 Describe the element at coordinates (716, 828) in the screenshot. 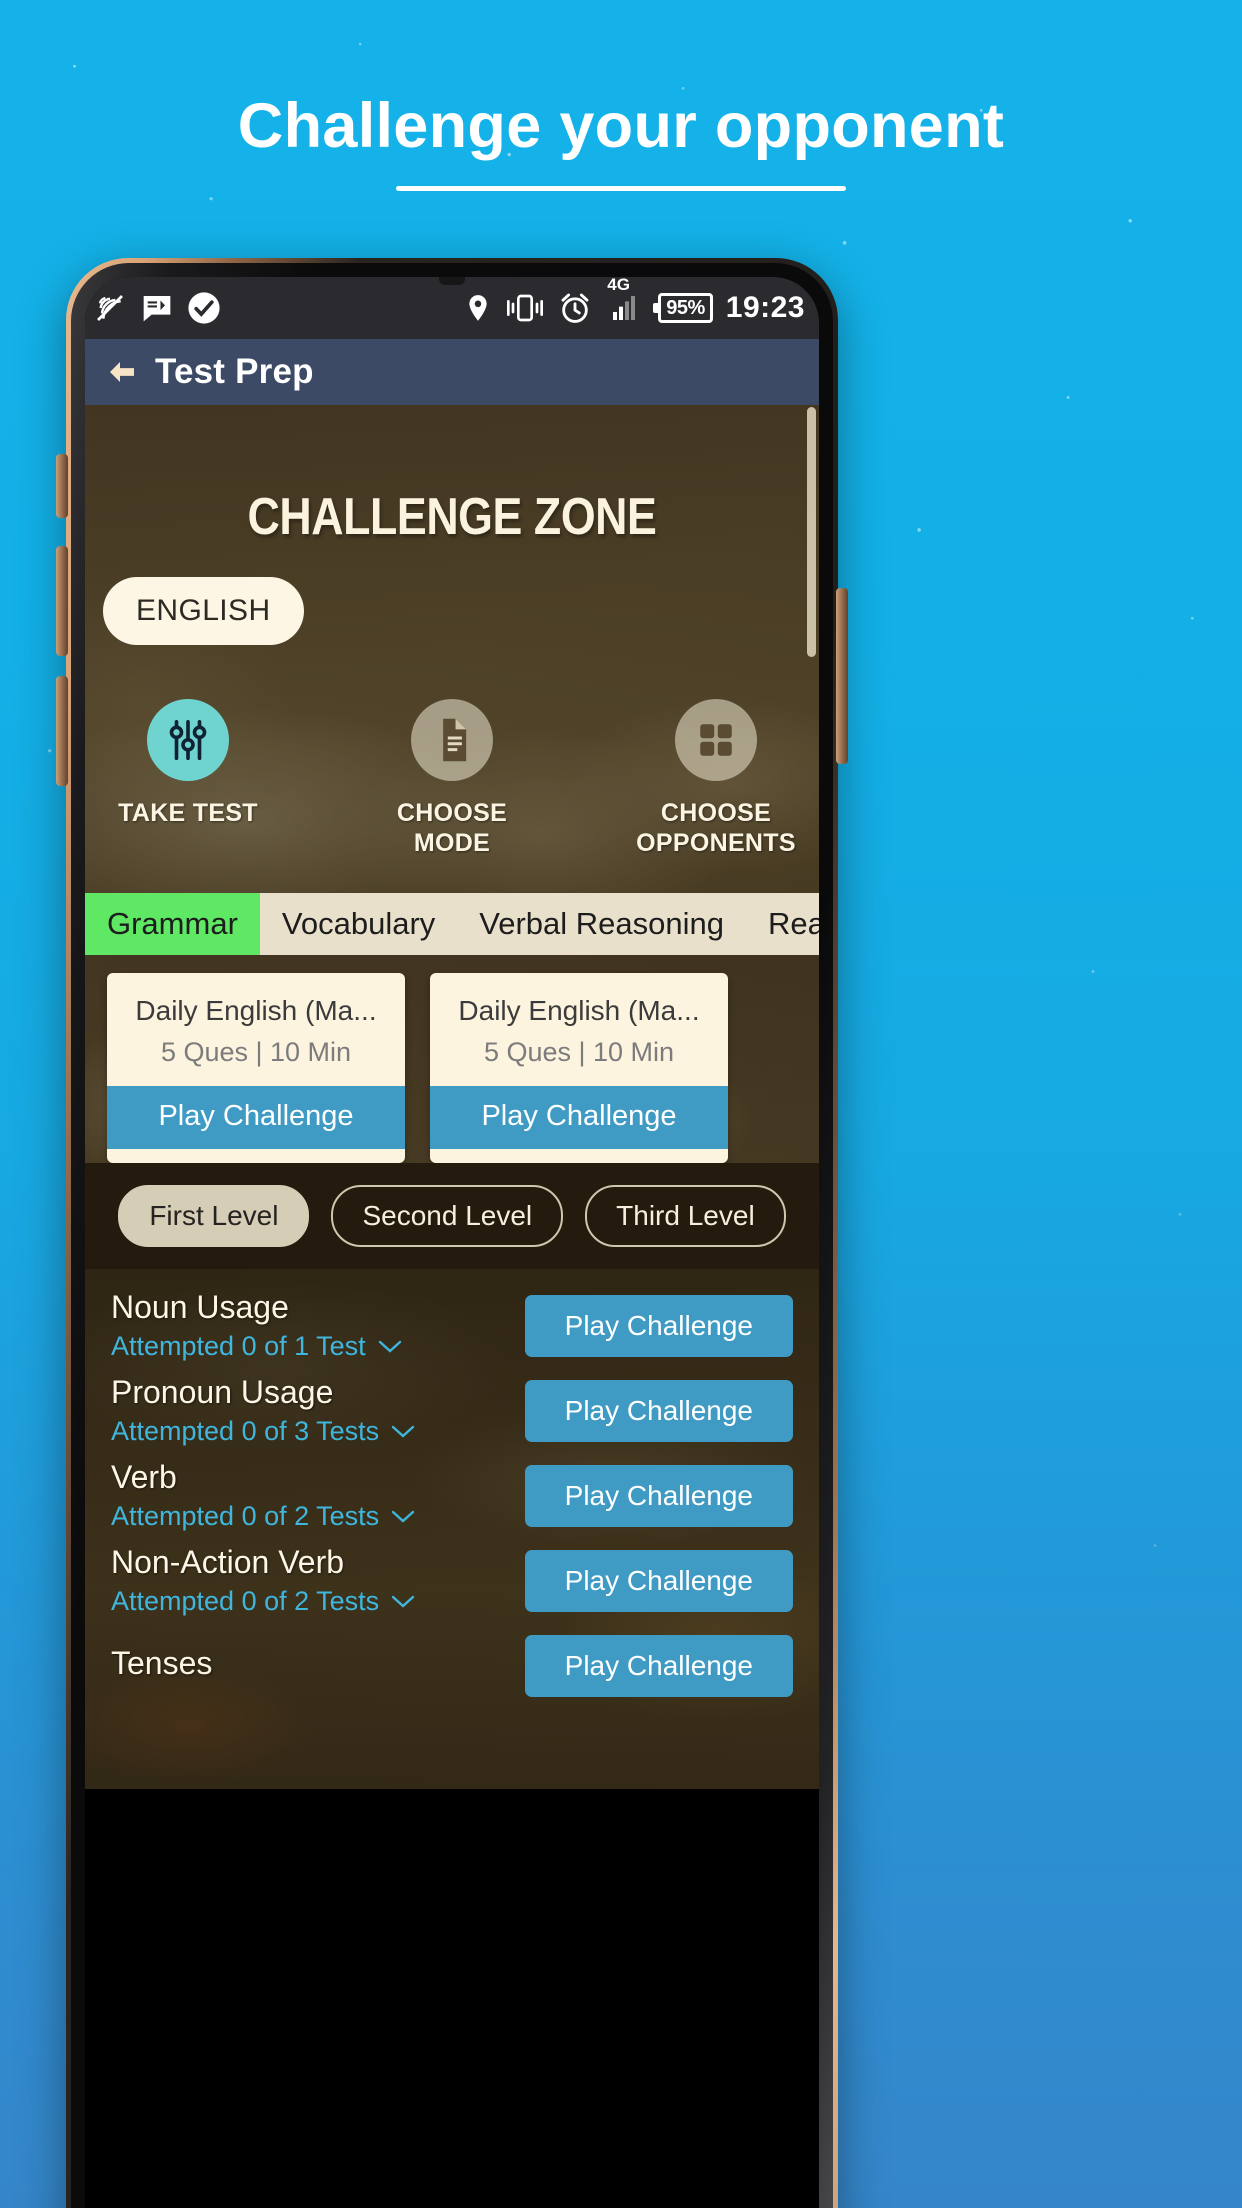

I see `action-label: CHOOSE OPPONENTS` at that location.